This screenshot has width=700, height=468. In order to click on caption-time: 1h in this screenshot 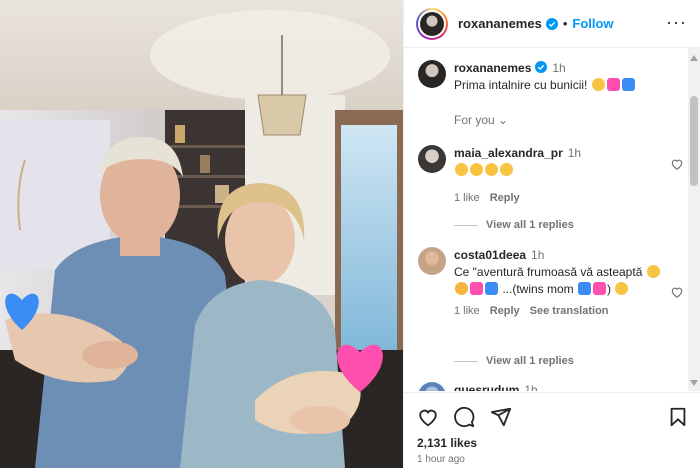, I will do `click(559, 68)`.